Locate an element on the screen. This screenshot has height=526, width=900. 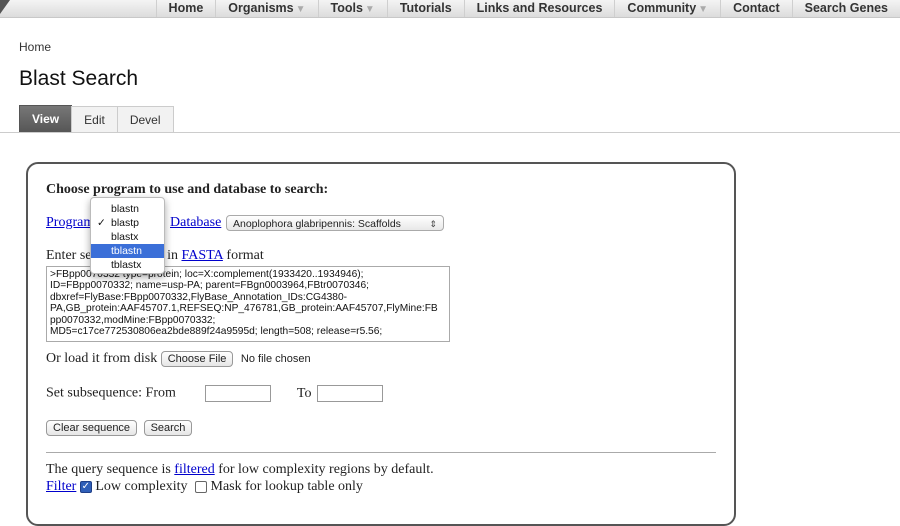
program-option-label: tblastx is located at coordinates (126, 265).